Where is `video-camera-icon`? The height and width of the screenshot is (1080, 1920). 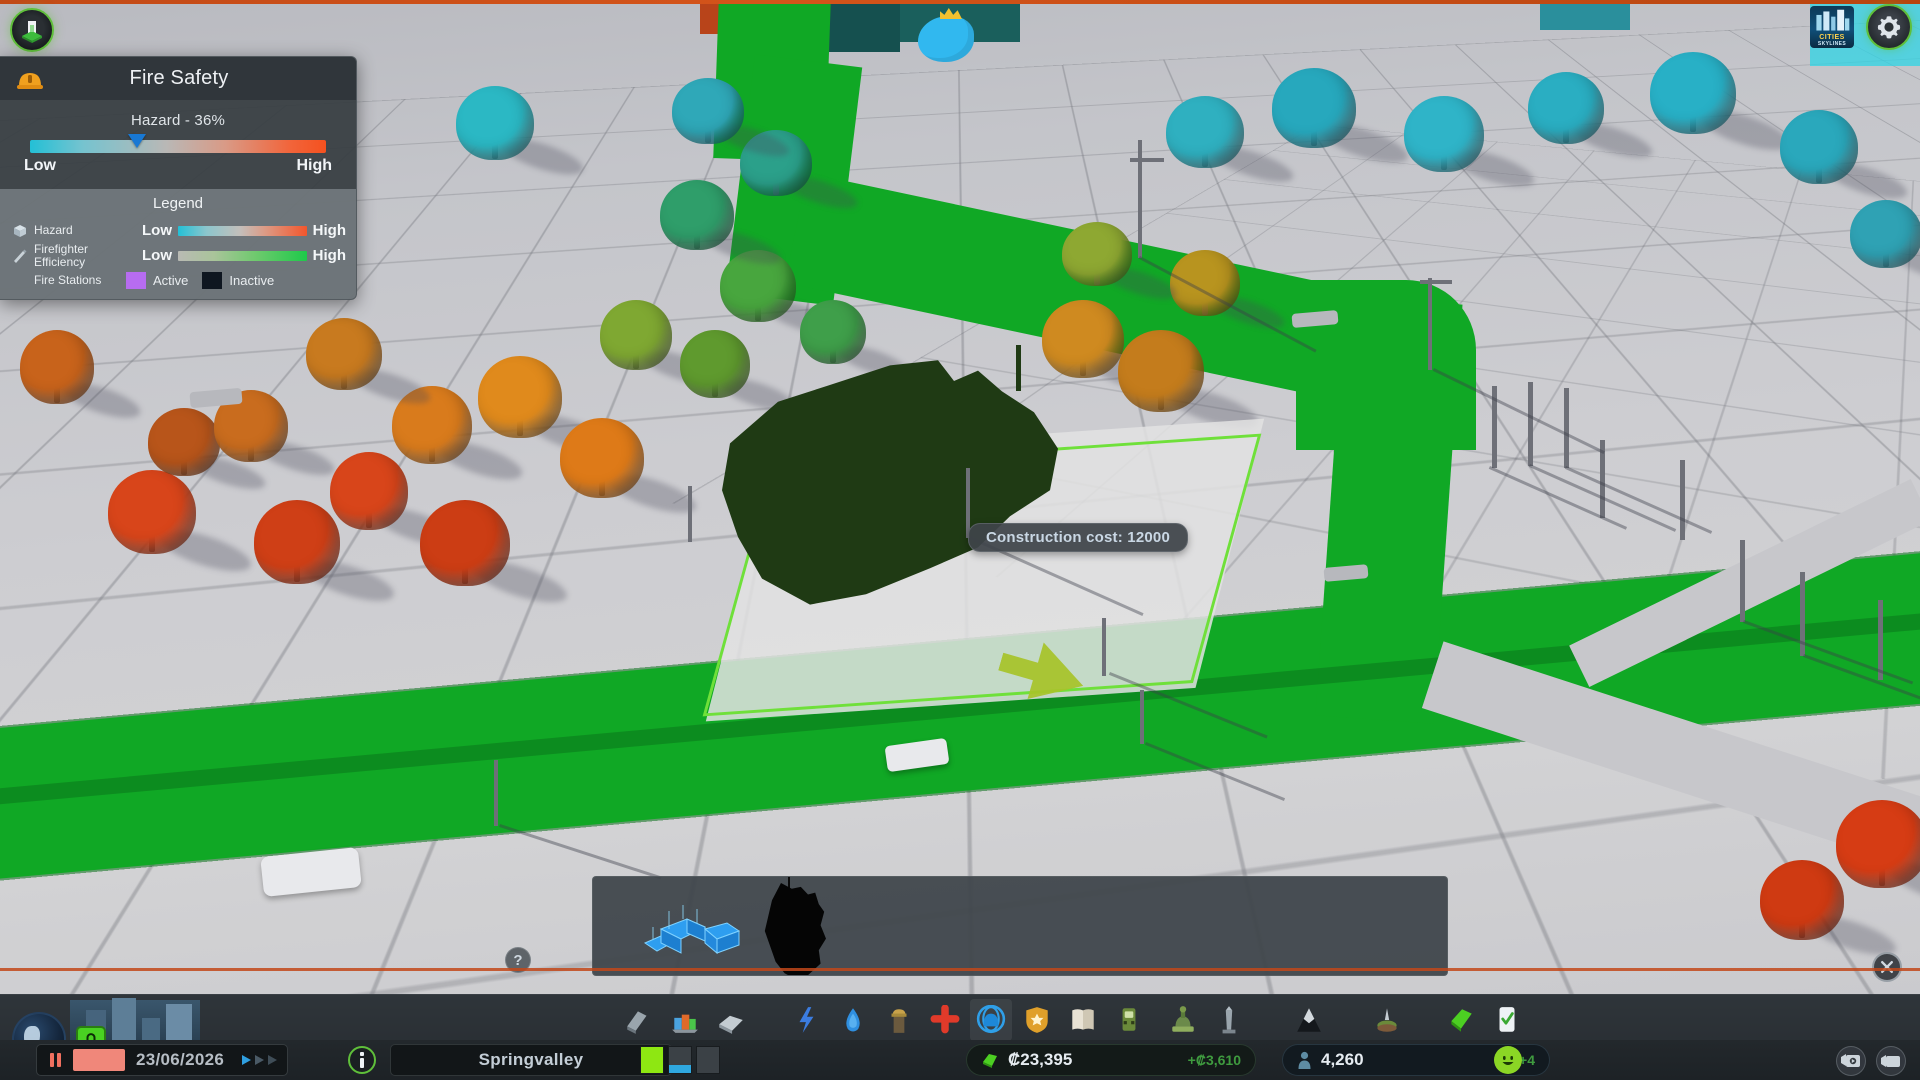 video-camera-icon is located at coordinates (1890, 1060).